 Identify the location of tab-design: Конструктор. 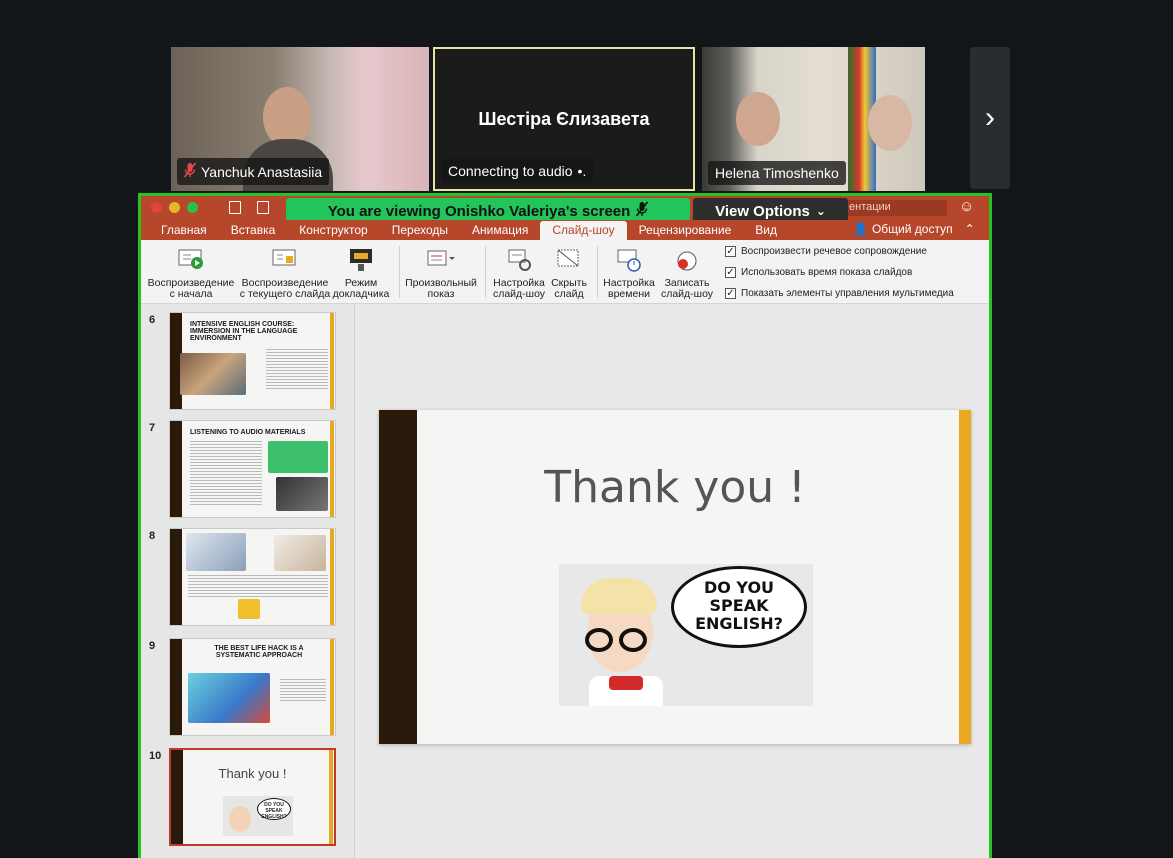
(333, 231).